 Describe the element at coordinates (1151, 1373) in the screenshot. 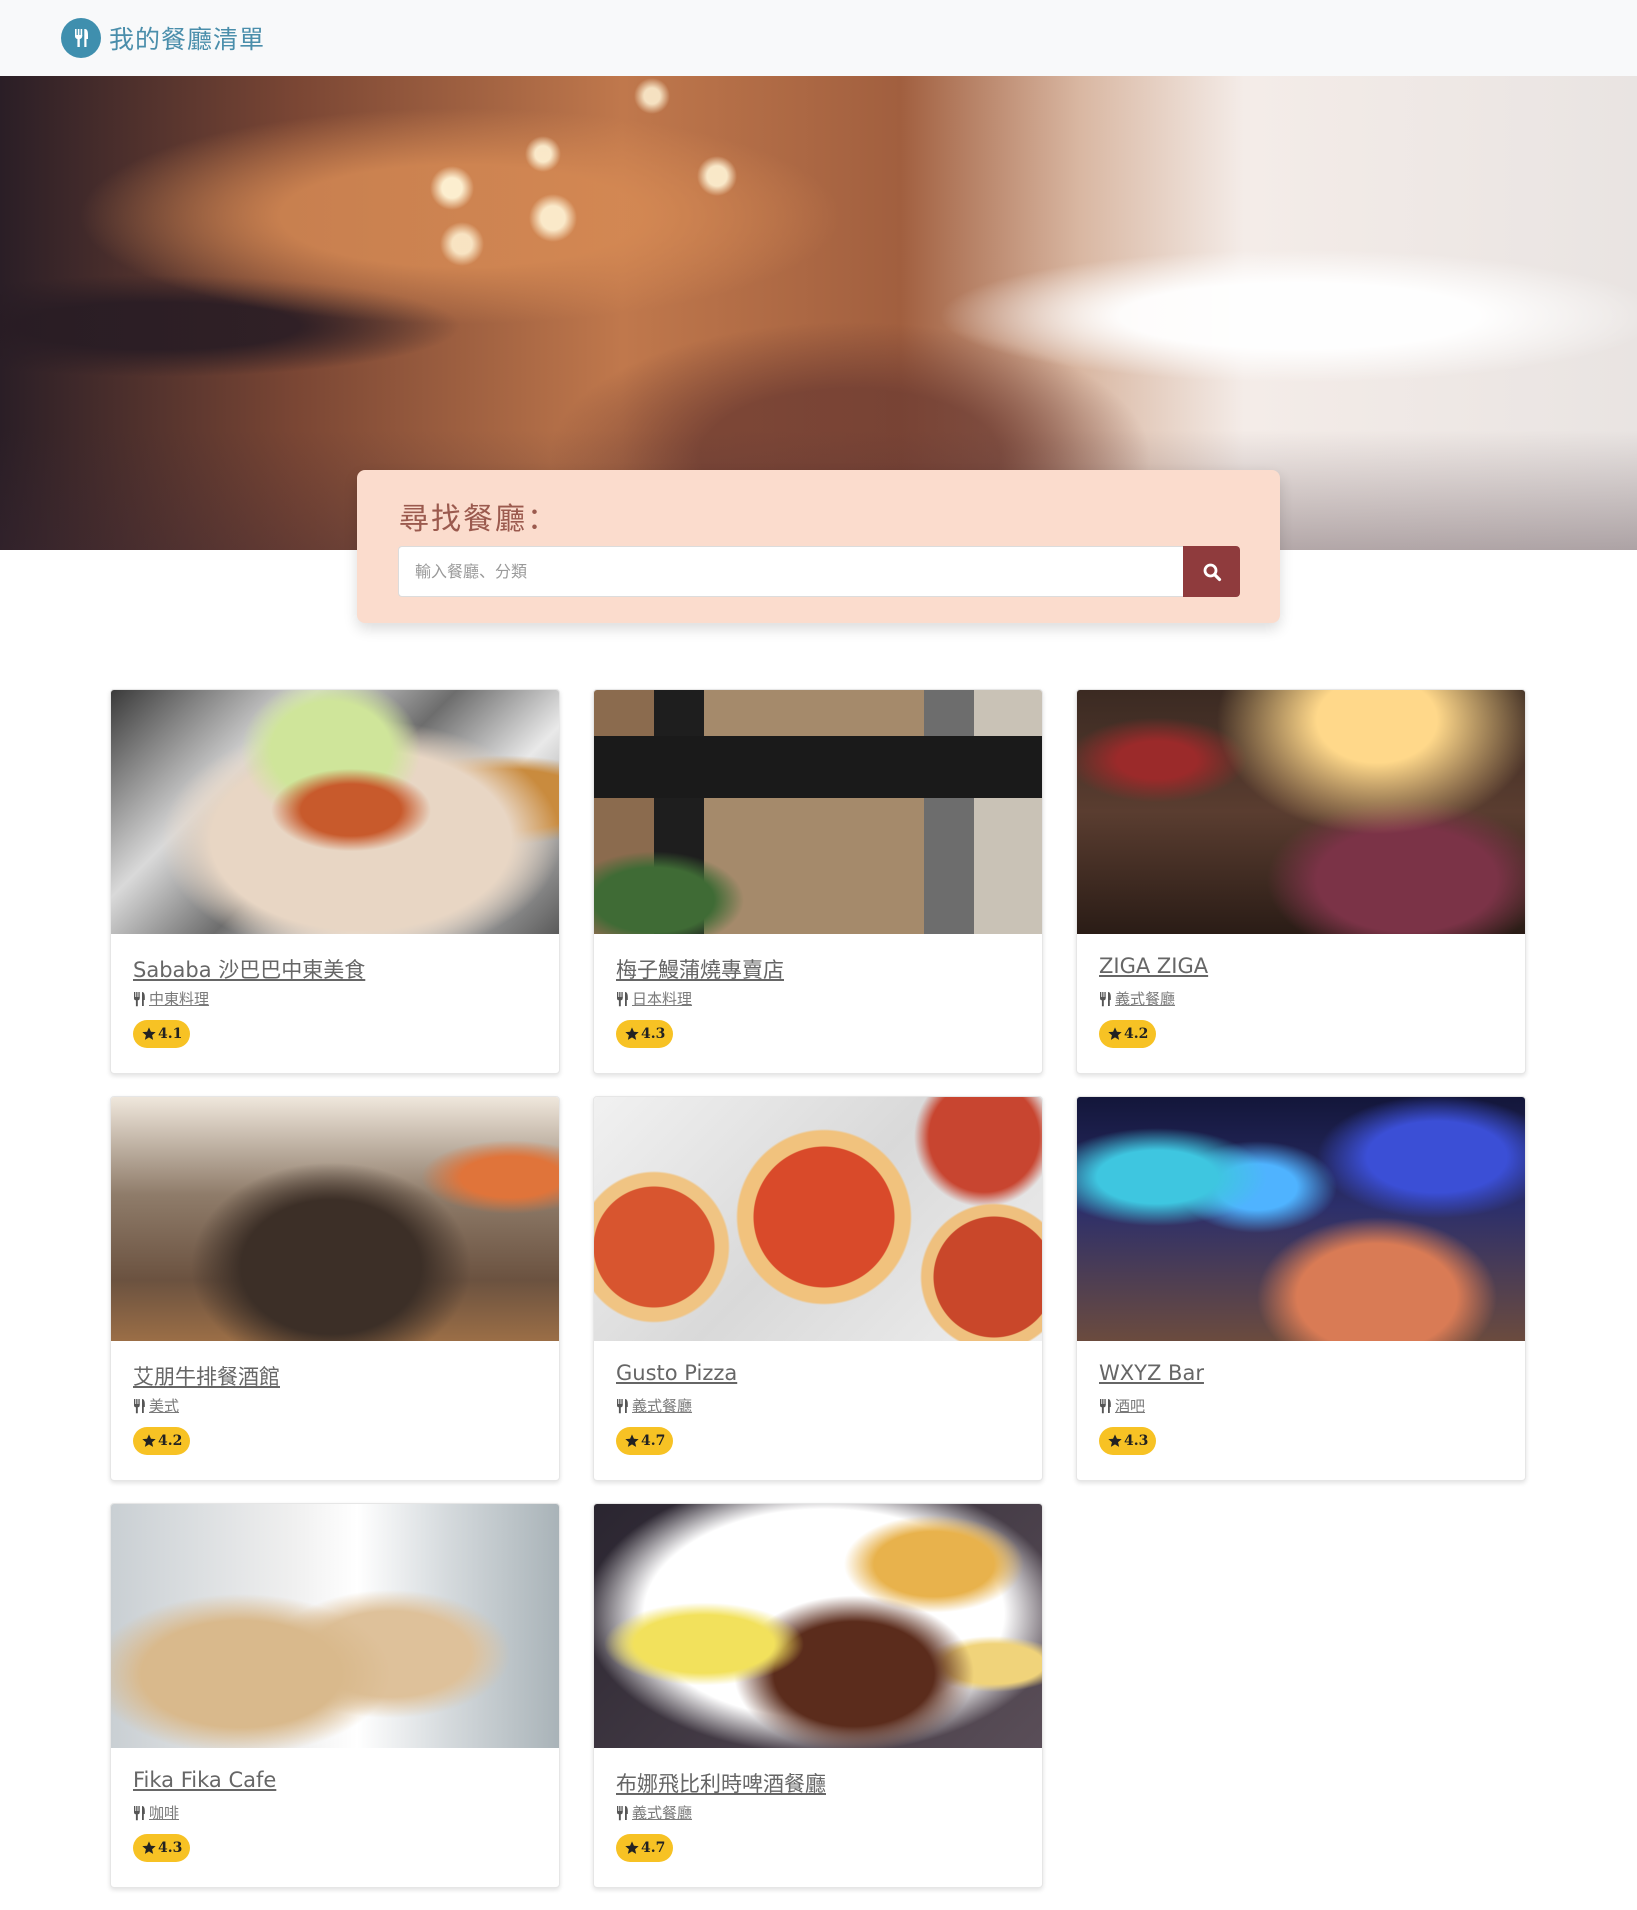

I see `restaurant-name: WXYZ Bar` at that location.